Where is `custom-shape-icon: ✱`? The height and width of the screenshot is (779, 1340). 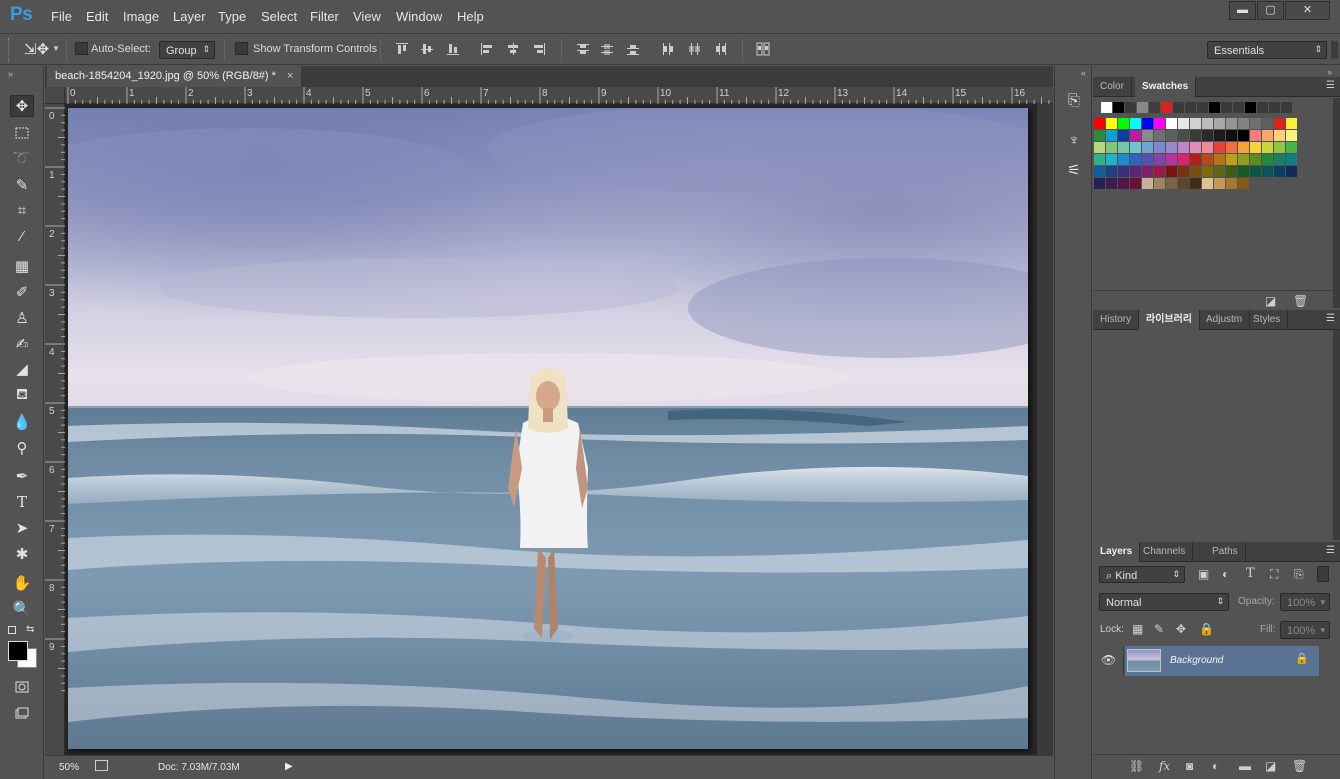
custom-shape-icon: ✱ is located at coordinates (22, 554).